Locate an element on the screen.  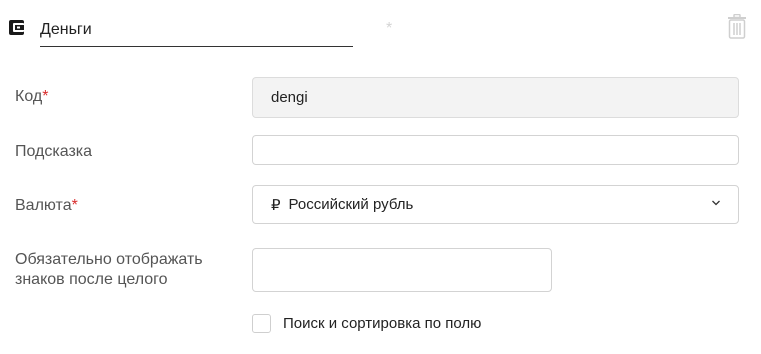
code-label-text: Код is located at coordinates (29, 96).